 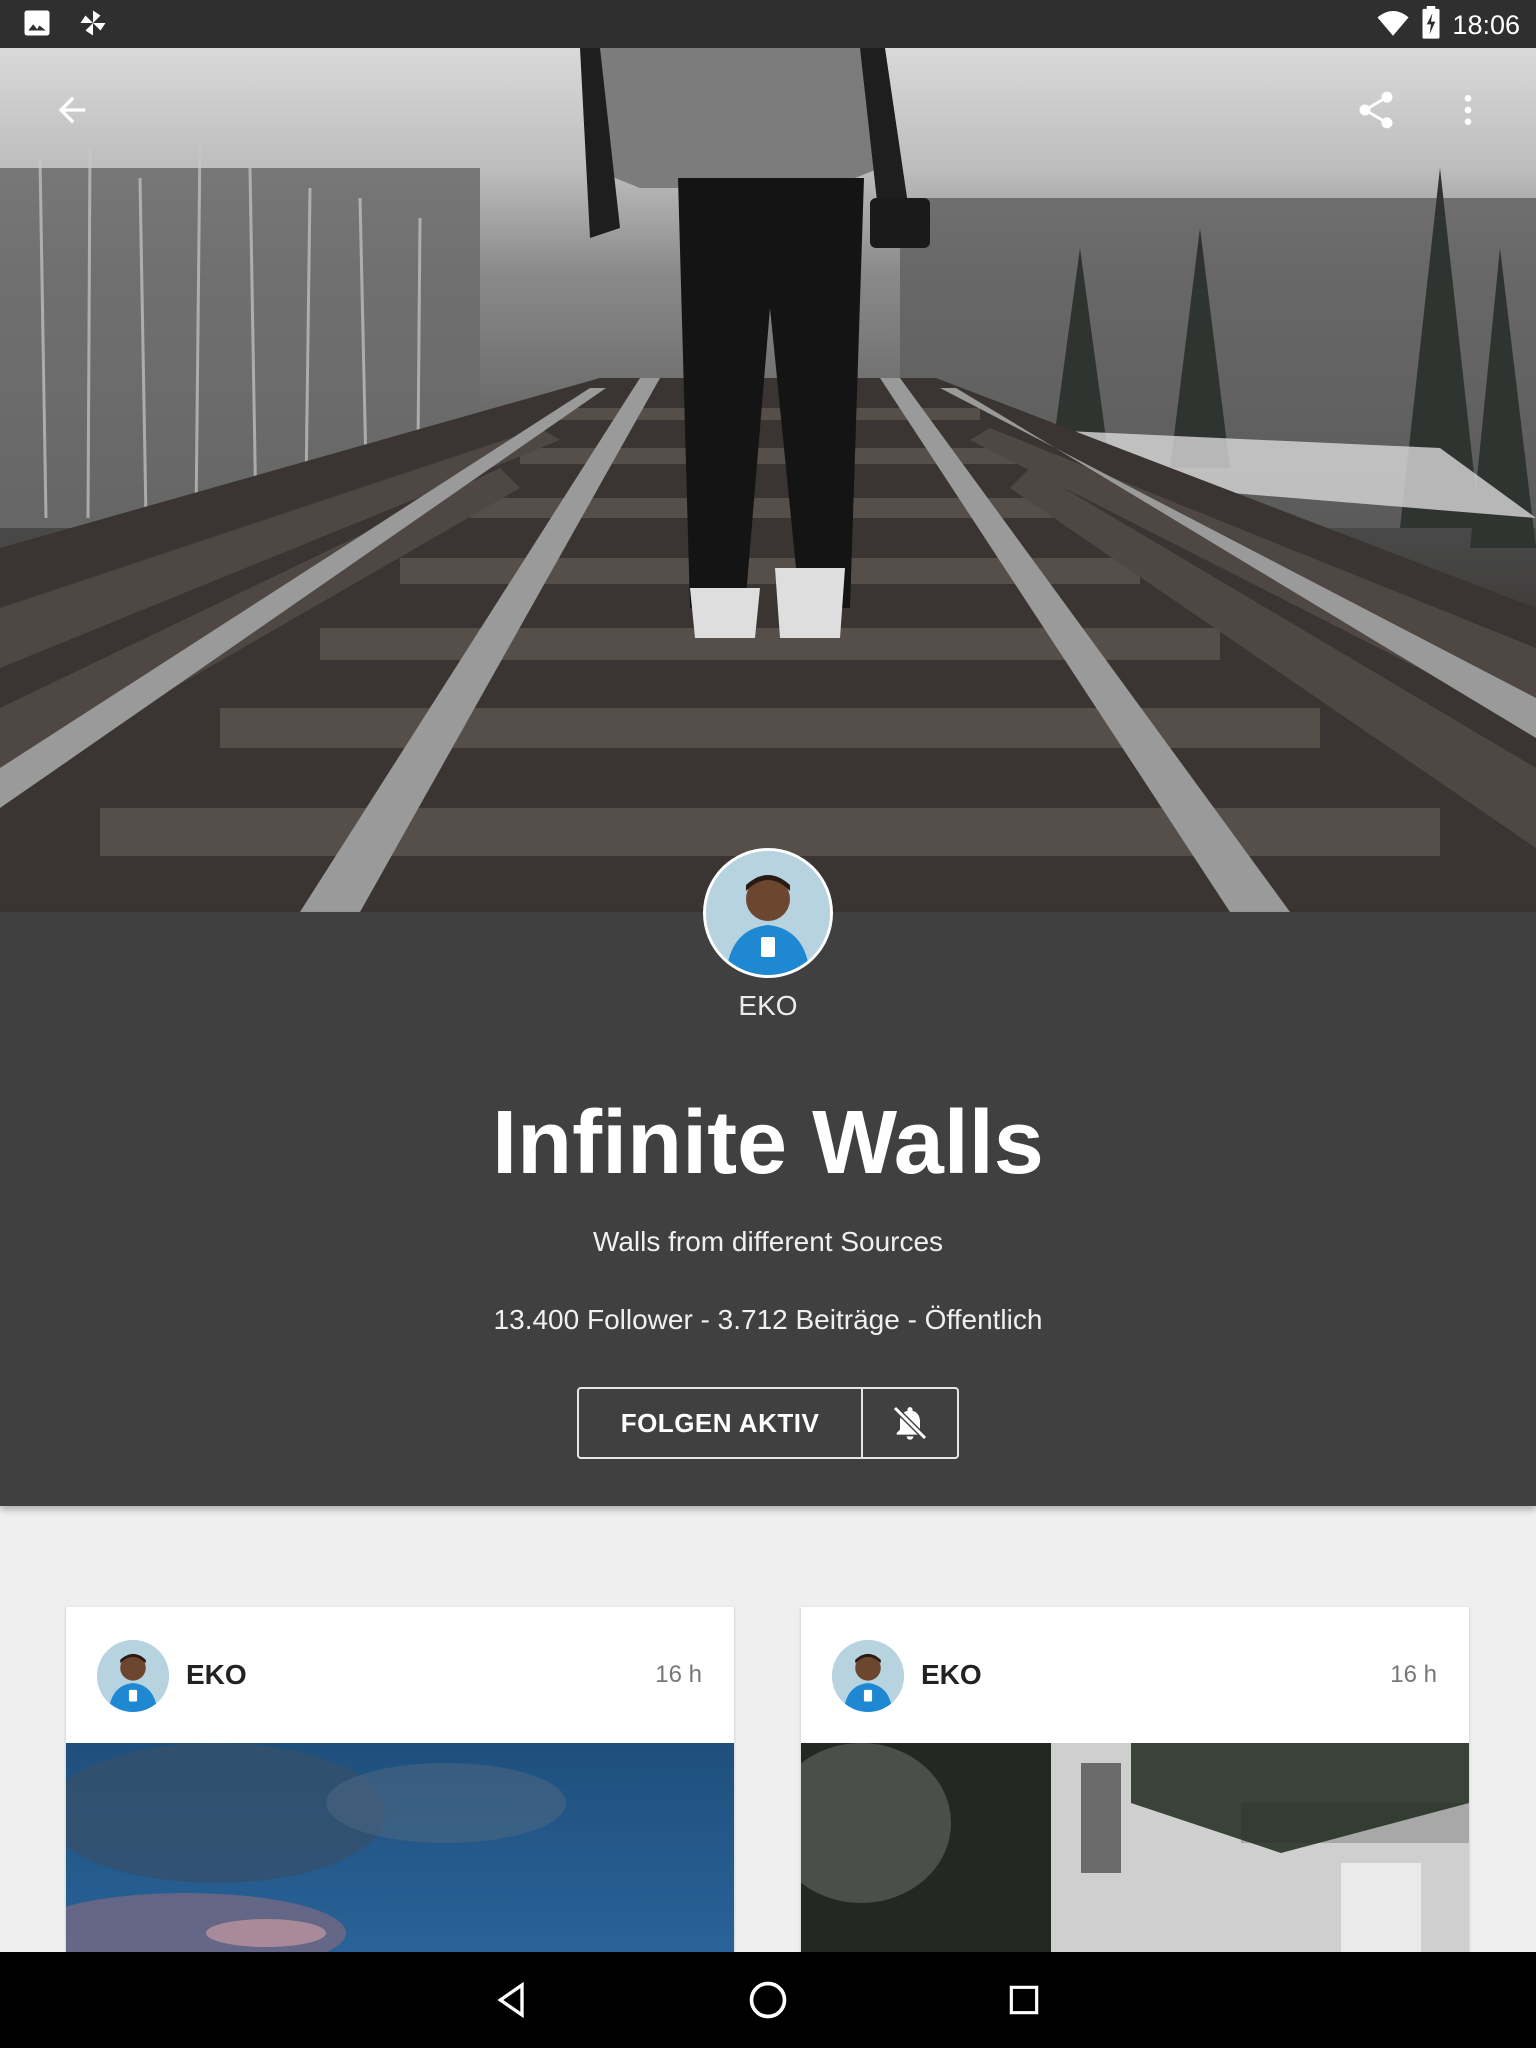 What do you see at coordinates (1376, 110) in the screenshot?
I see `share-icon` at bounding box center [1376, 110].